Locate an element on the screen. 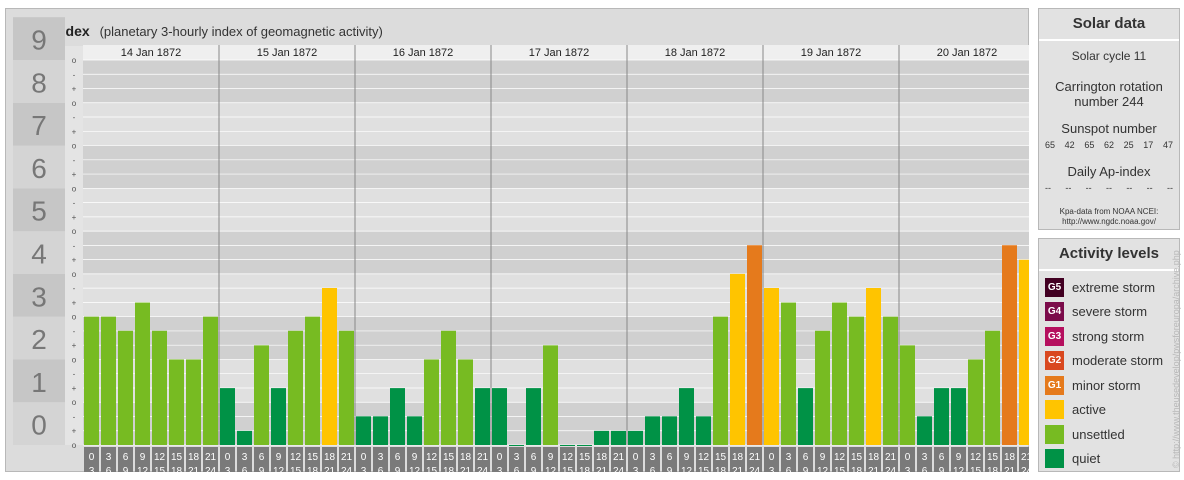 The image size is (1184, 480). legend-item-g2: G2 moderate storm is located at coordinates (1109, 361).